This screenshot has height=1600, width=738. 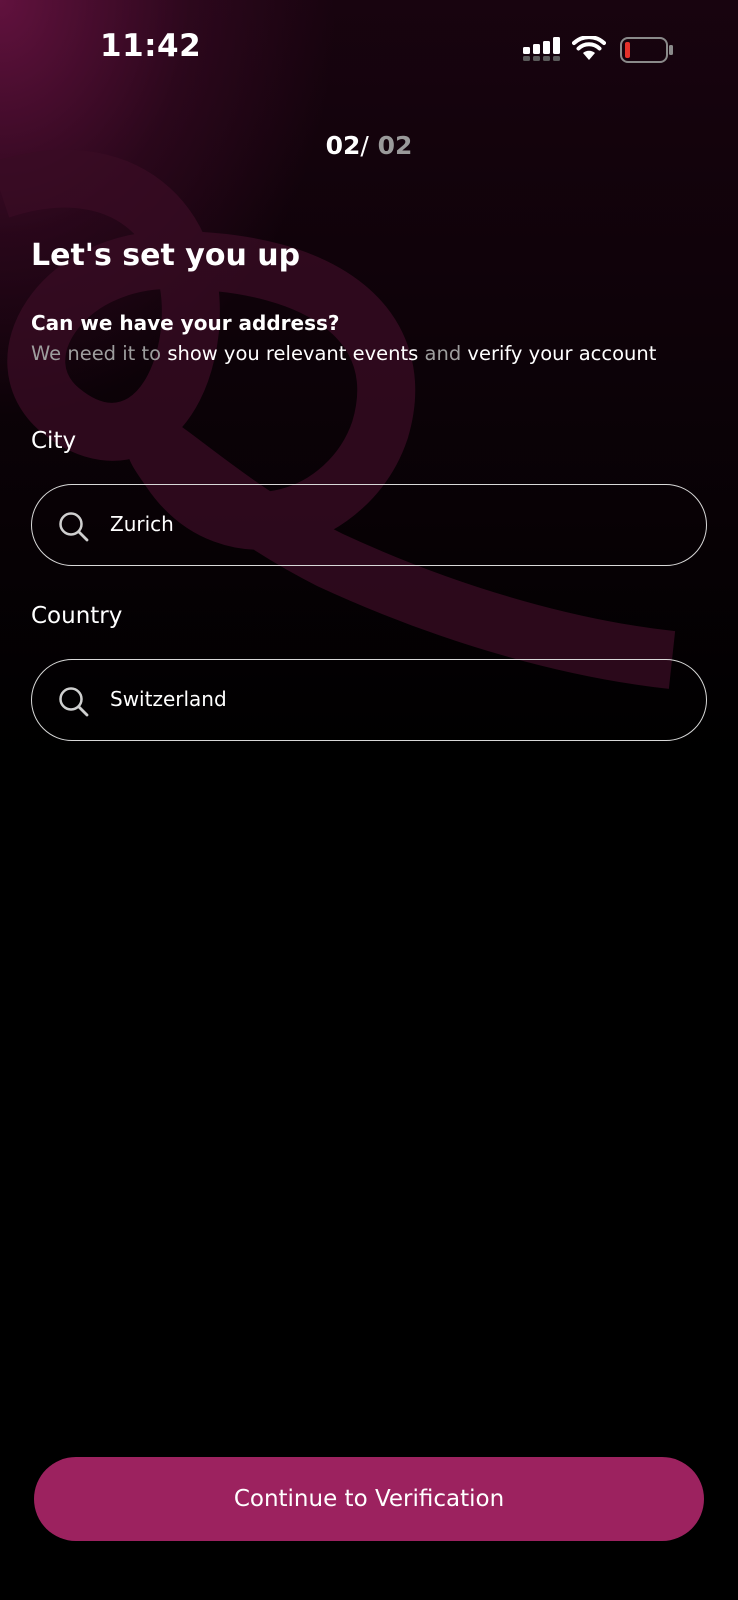 What do you see at coordinates (541, 49) in the screenshot?
I see `signal-icon` at bounding box center [541, 49].